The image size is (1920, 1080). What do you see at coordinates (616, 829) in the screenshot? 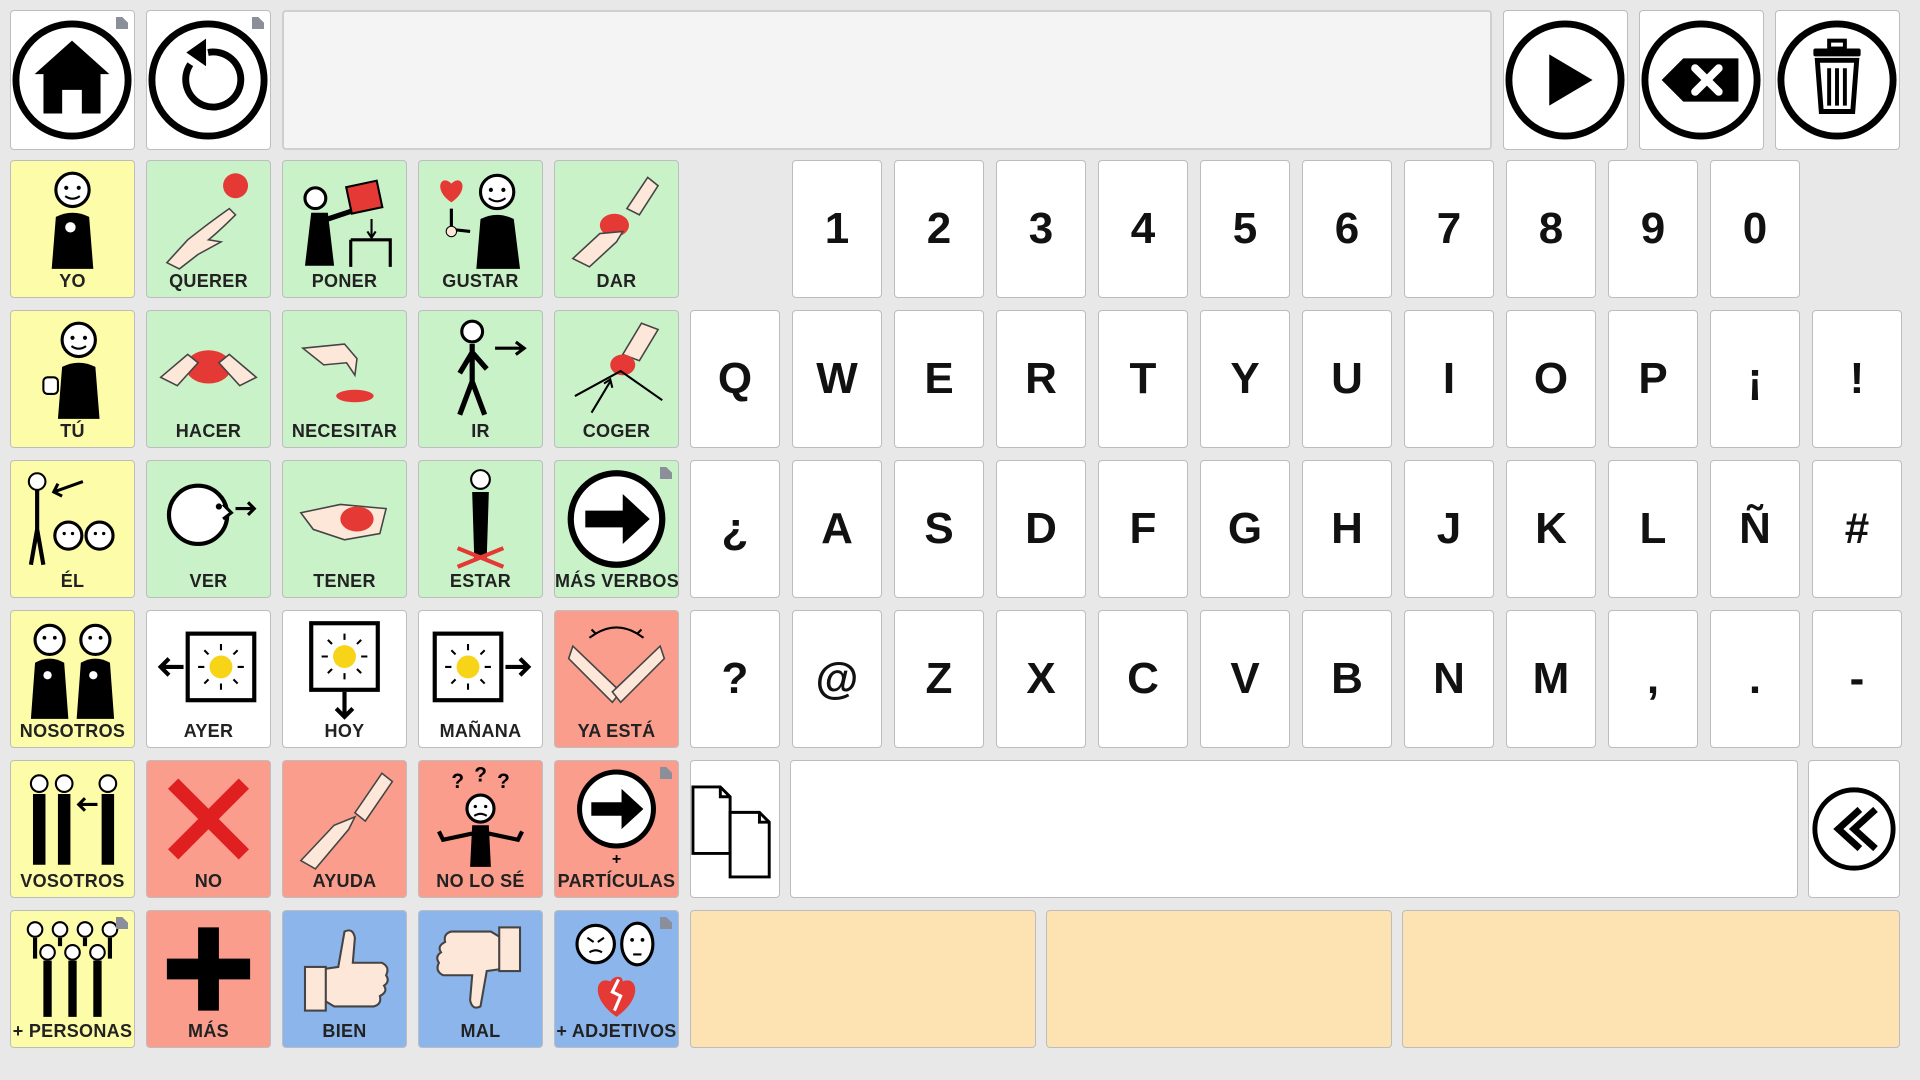
I see `word-cell-particulas: + PARTÍCULAS` at bounding box center [616, 829].